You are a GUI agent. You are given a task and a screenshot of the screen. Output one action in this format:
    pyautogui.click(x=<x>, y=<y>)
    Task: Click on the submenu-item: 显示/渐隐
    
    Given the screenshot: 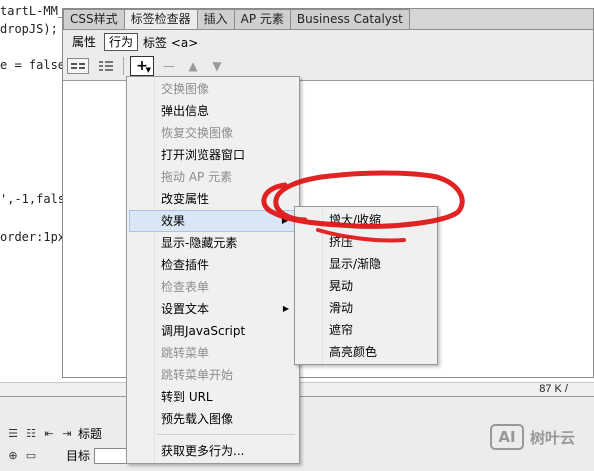 What is the action you would take?
    pyautogui.click(x=366, y=264)
    